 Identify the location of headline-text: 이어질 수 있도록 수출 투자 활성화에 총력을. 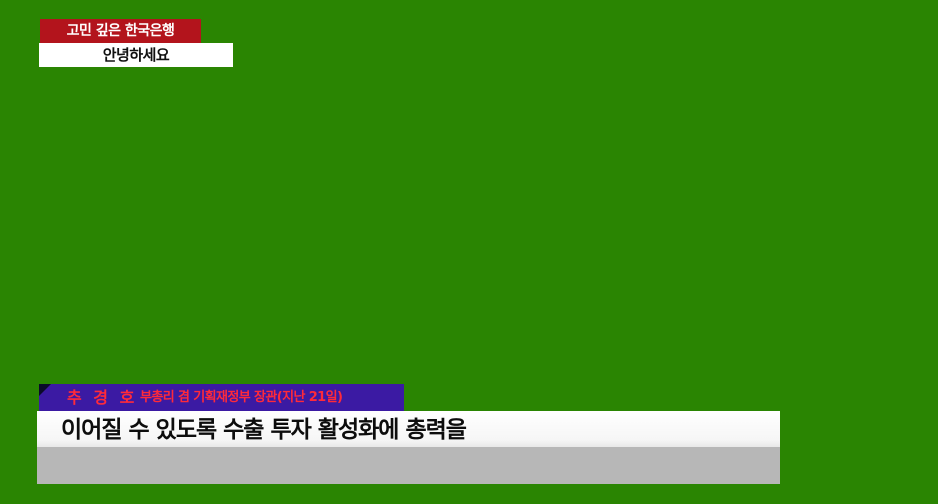
(264, 430).